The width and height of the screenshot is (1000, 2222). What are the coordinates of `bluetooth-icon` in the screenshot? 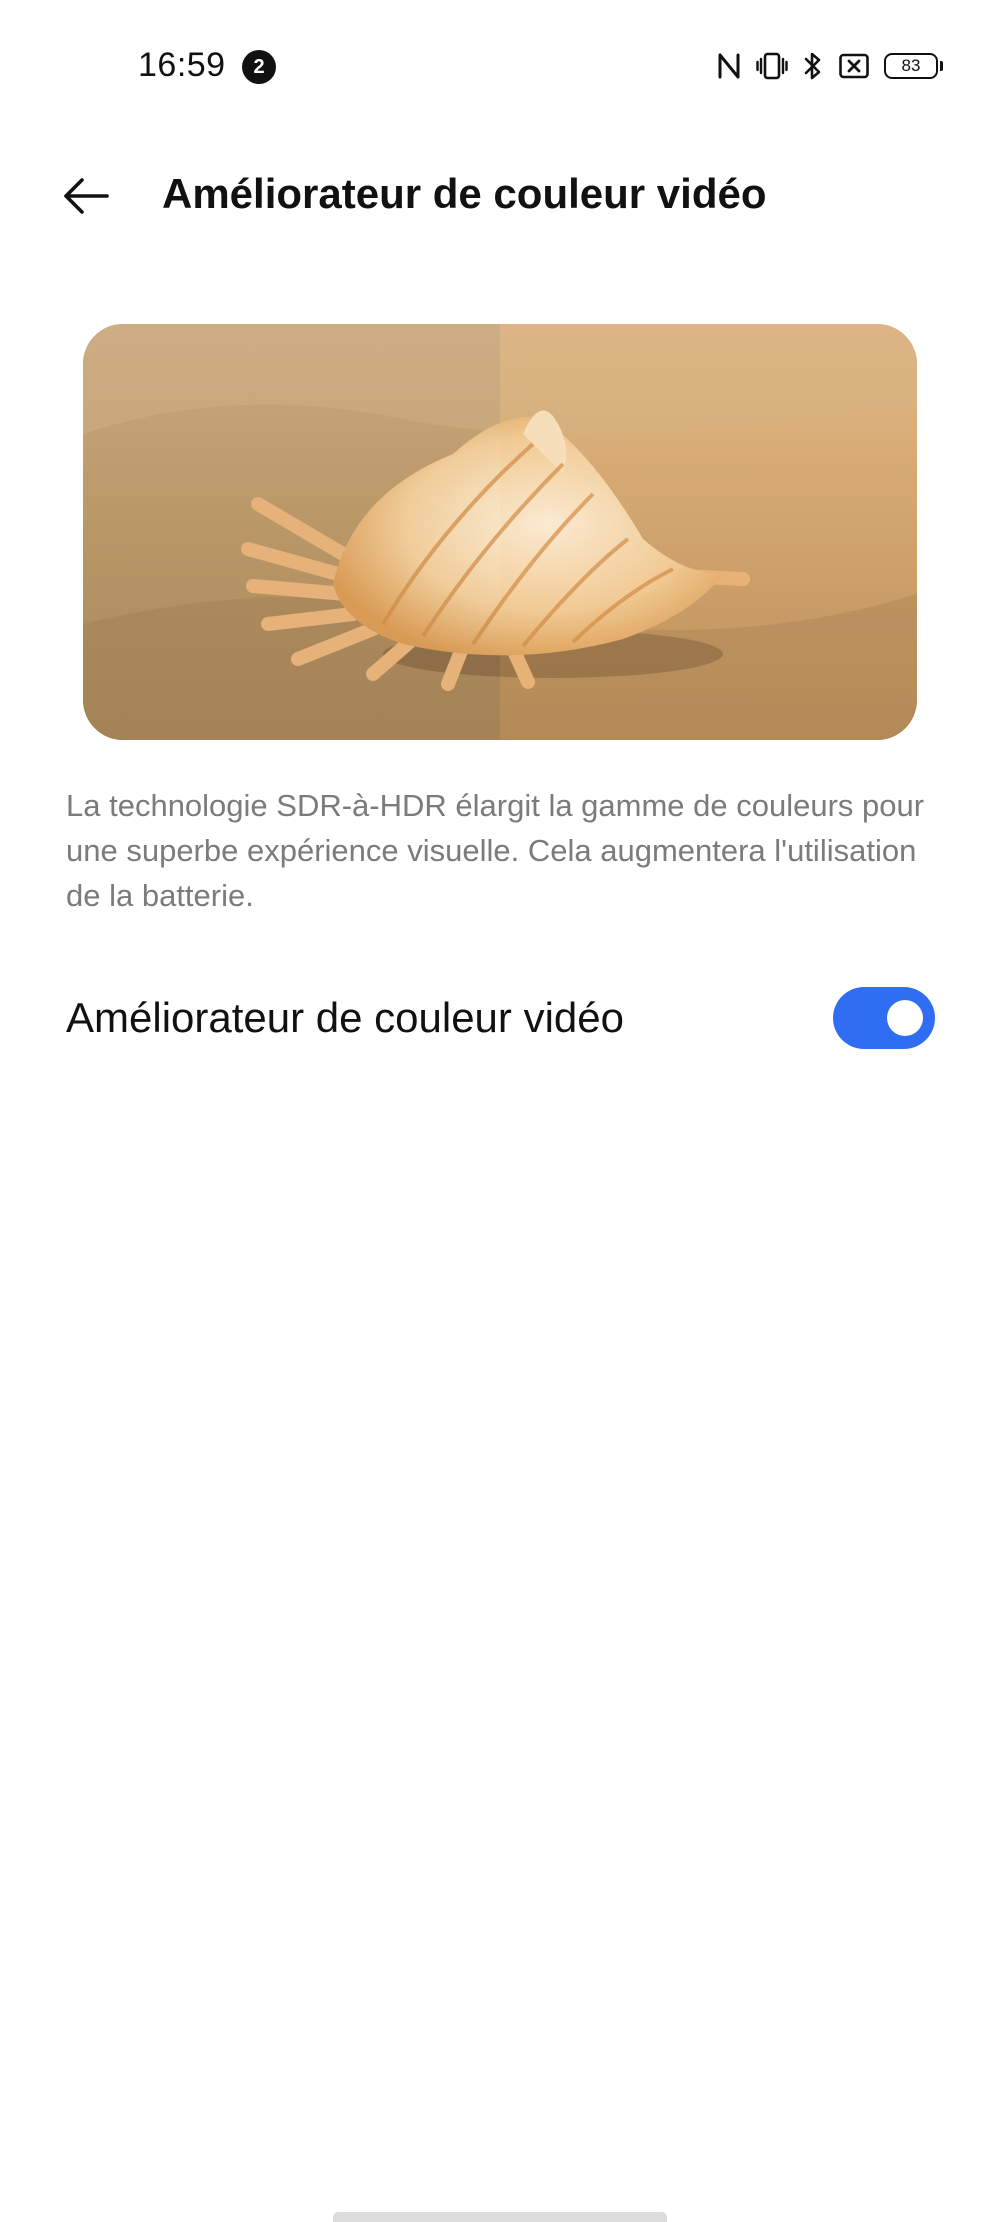 It's located at (813, 66).